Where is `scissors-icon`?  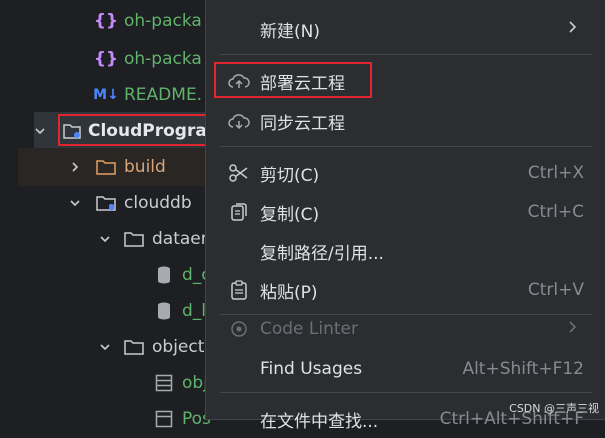
scissors-icon is located at coordinates (239, 173).